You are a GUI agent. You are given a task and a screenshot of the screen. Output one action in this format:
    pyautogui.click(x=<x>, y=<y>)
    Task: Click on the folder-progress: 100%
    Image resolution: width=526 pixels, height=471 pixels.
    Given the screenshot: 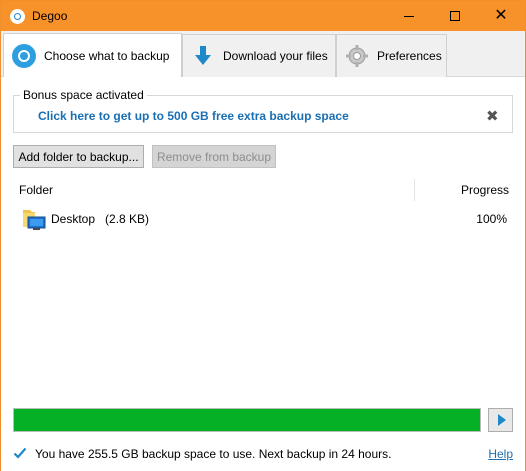 What is the action you would take?
    pyautogui.click(x=491, y=219)
    